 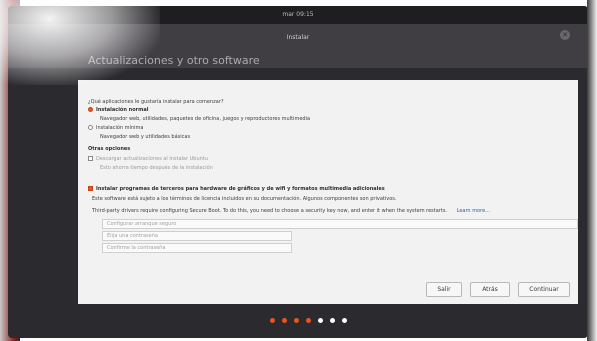 I want to click on radio-minimal-install, so click(x=90, y=127).